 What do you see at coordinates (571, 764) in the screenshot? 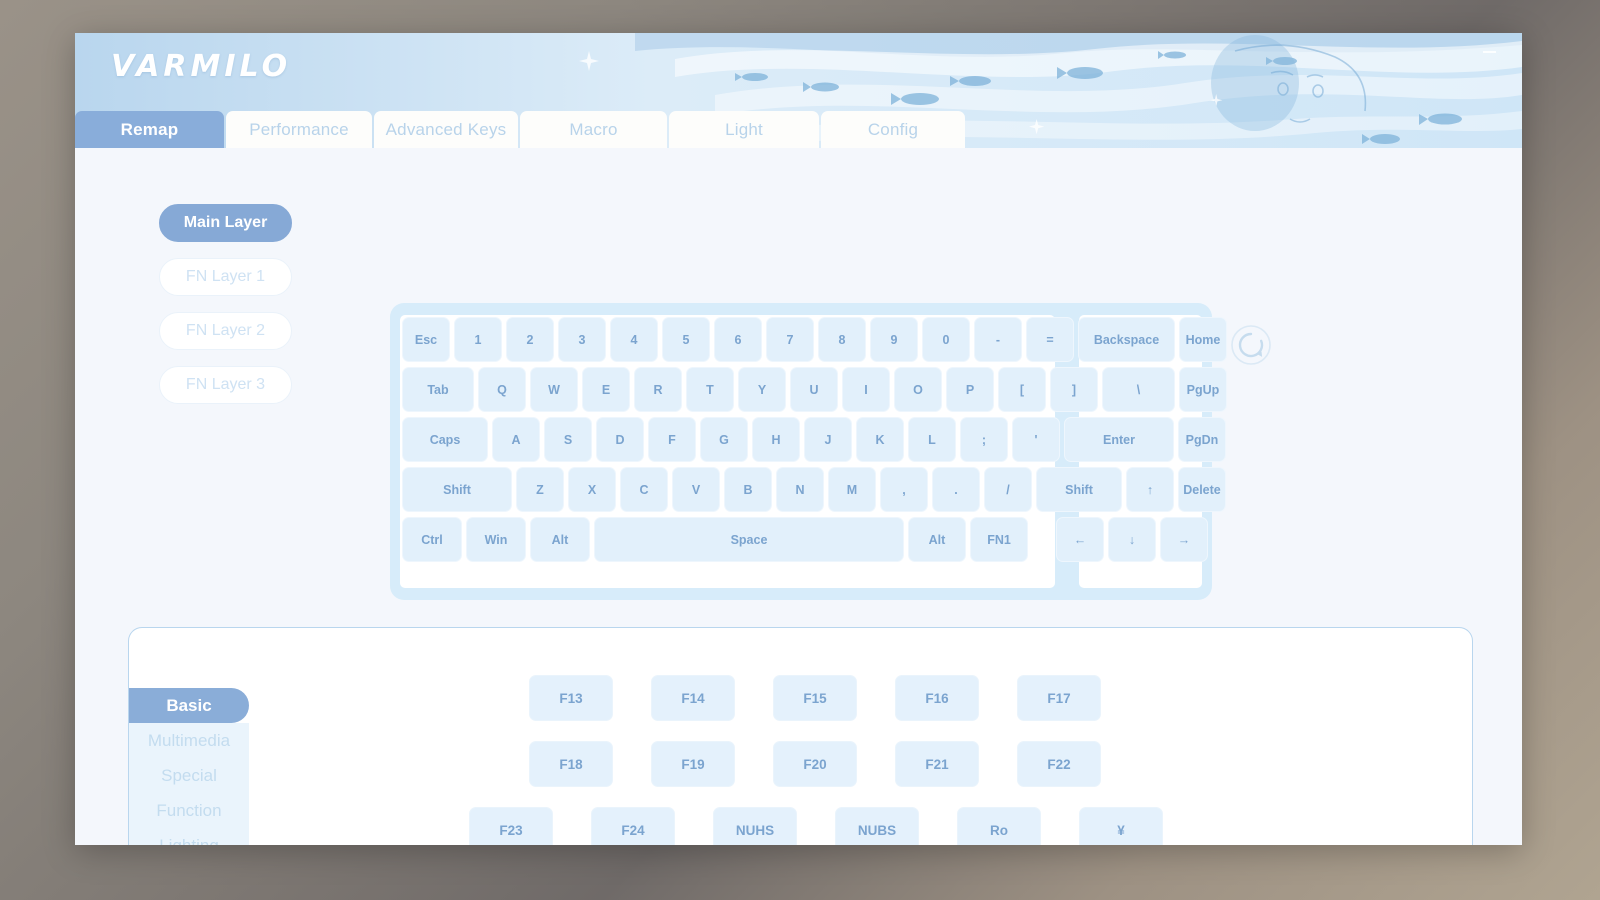
I see `keycode-key: F18` at bounding box center [571, 764].